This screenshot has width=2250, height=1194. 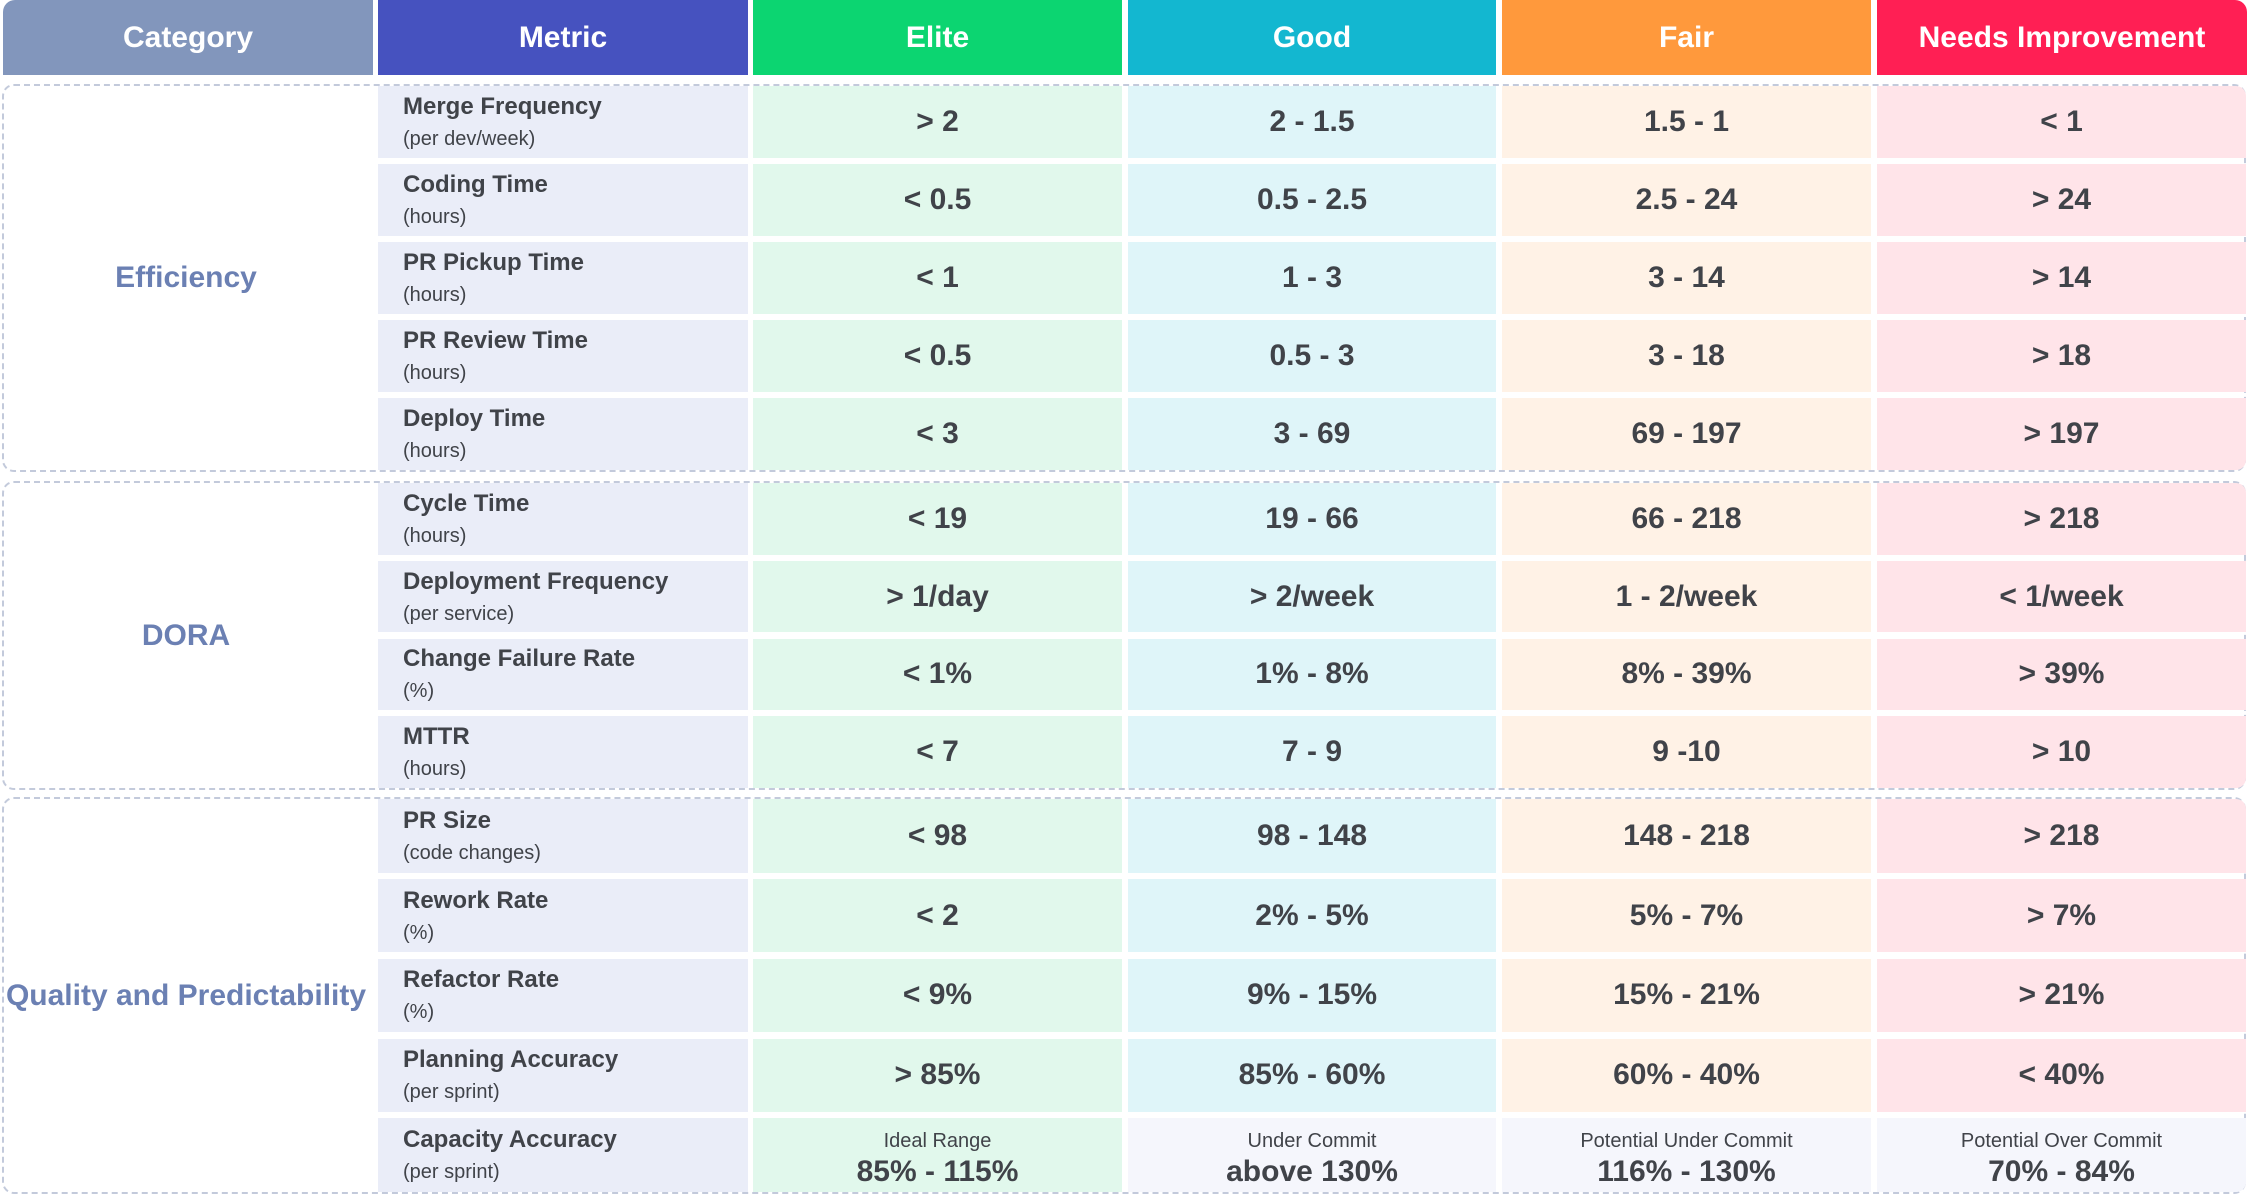 I want to click on metric-cell: Change Failure Rate (%), so click(x=563, y=674).